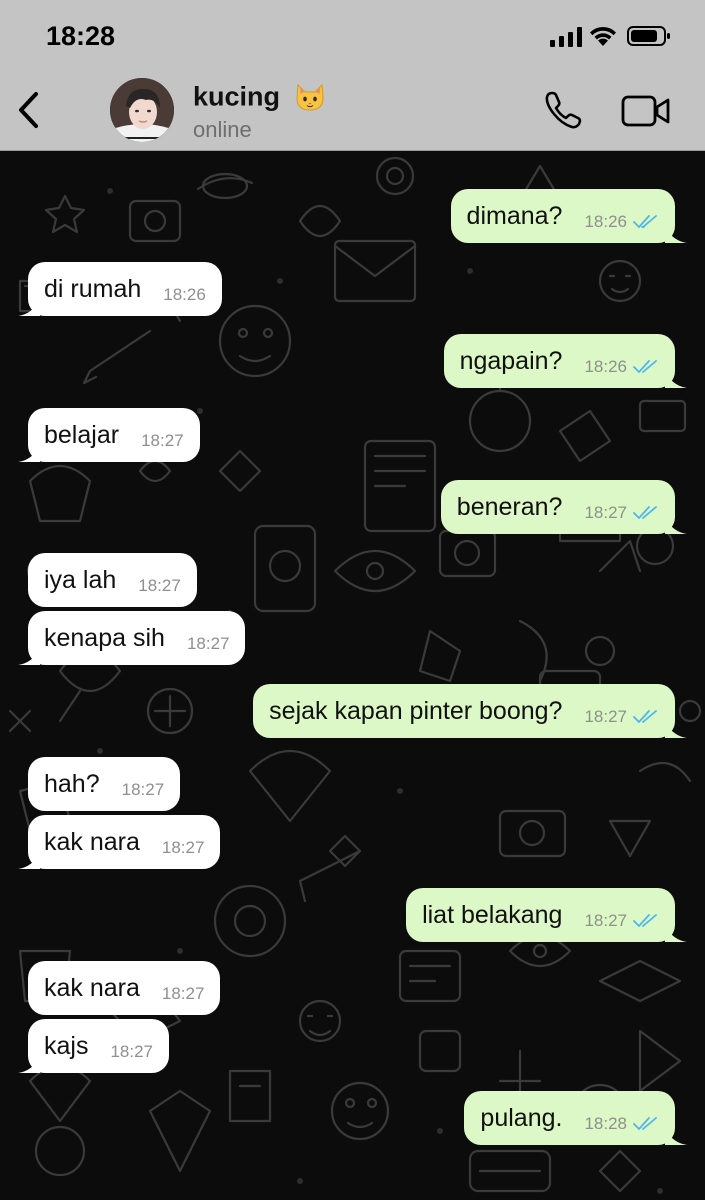 The image size is (705, 1200). I want to click on incoming-message: belajar 18:27, so click(109, 435).